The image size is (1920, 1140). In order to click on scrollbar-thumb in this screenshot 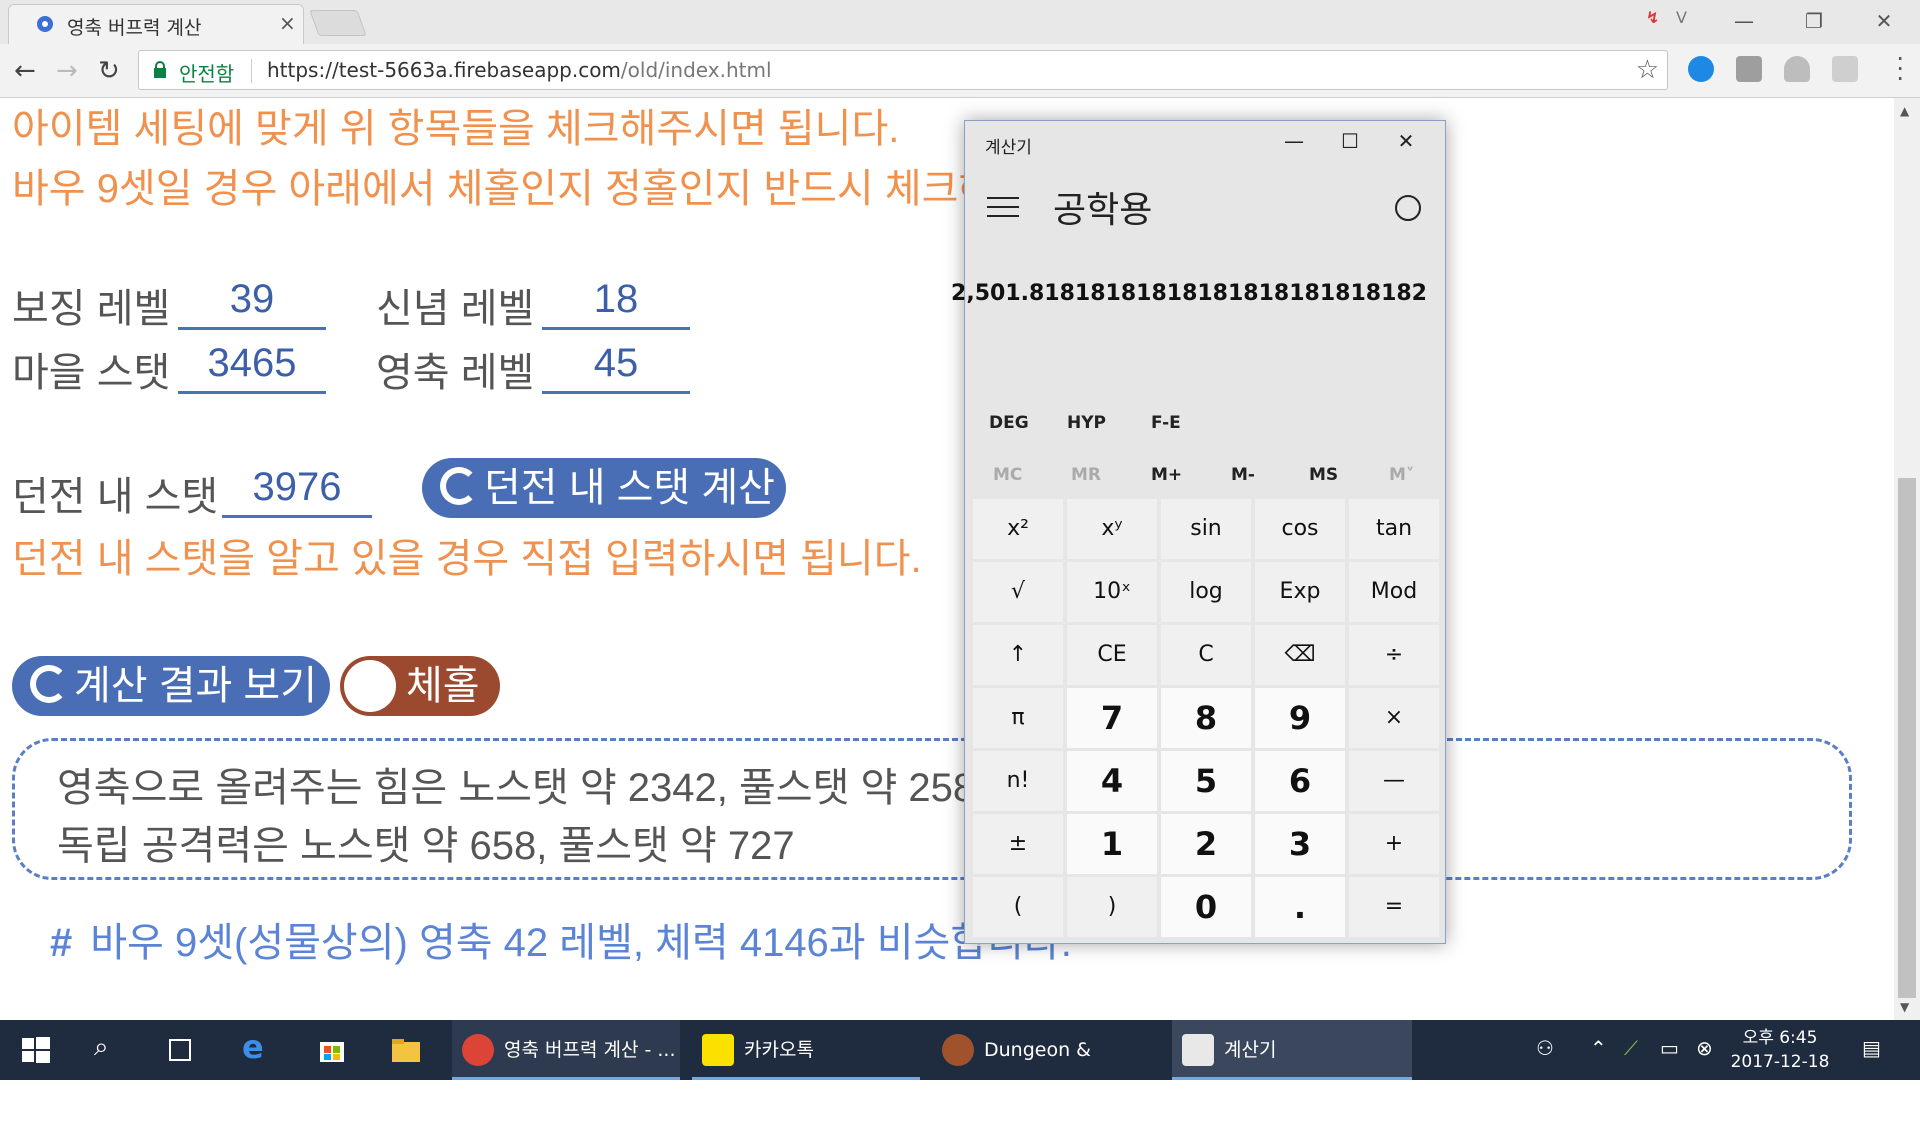, I will do `click(1907, 738)`.